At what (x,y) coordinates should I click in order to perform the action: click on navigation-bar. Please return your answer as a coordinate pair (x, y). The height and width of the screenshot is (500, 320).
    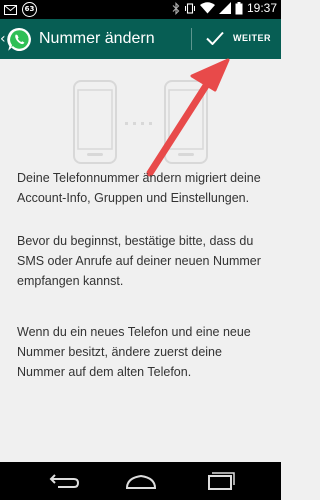
    Looking at the image, I should click on (140, 481).